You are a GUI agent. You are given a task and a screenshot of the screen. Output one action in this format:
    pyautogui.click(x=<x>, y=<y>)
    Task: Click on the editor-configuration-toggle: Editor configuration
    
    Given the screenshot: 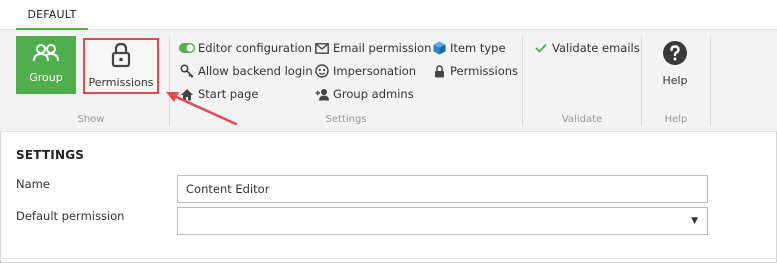 What is the action you would take?
    pyautogui.click(x=245, y=48)
    